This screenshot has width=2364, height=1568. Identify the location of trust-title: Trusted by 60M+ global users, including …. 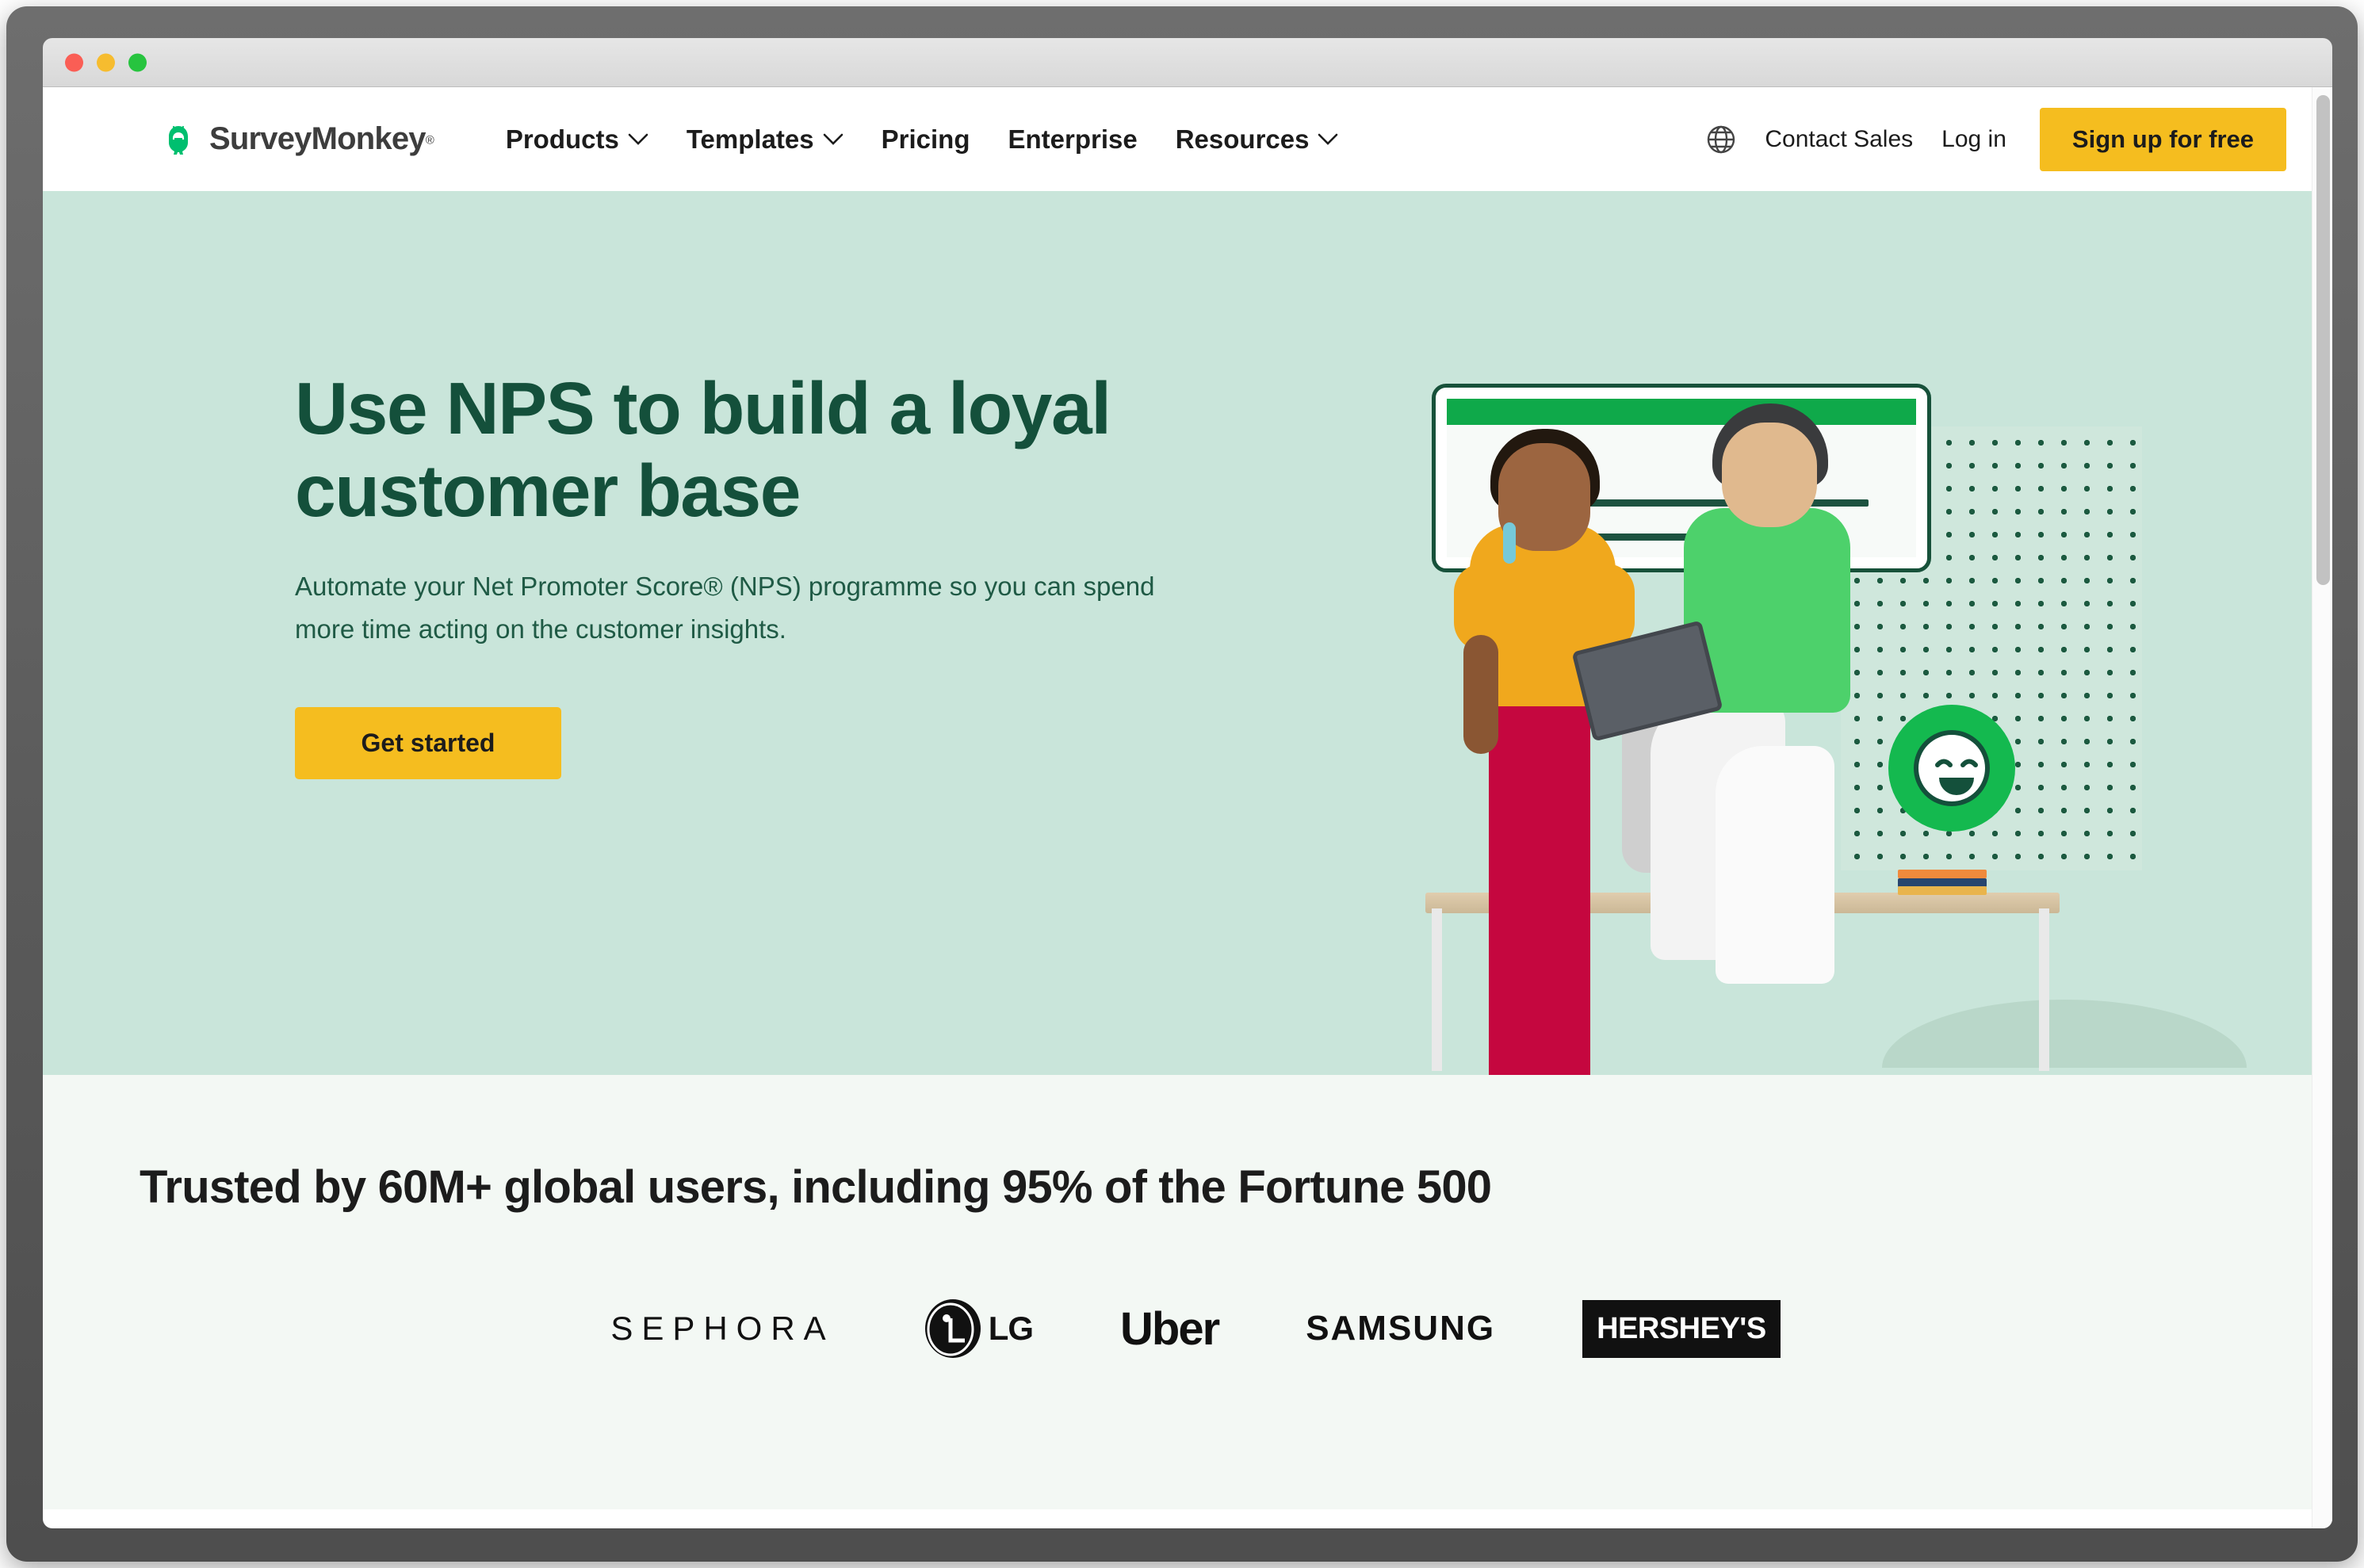
(816, 1187).